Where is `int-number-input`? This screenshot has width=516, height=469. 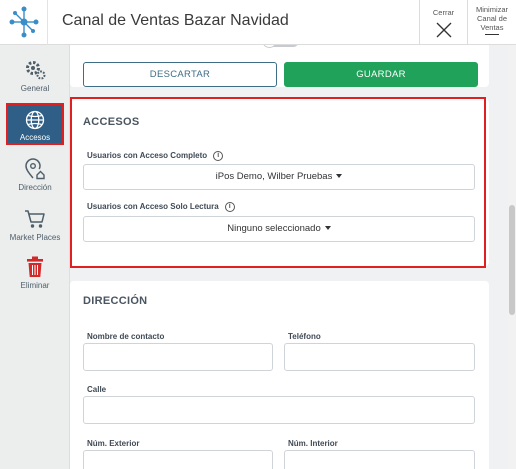 int-number-input is located at coordinates (379, 459).